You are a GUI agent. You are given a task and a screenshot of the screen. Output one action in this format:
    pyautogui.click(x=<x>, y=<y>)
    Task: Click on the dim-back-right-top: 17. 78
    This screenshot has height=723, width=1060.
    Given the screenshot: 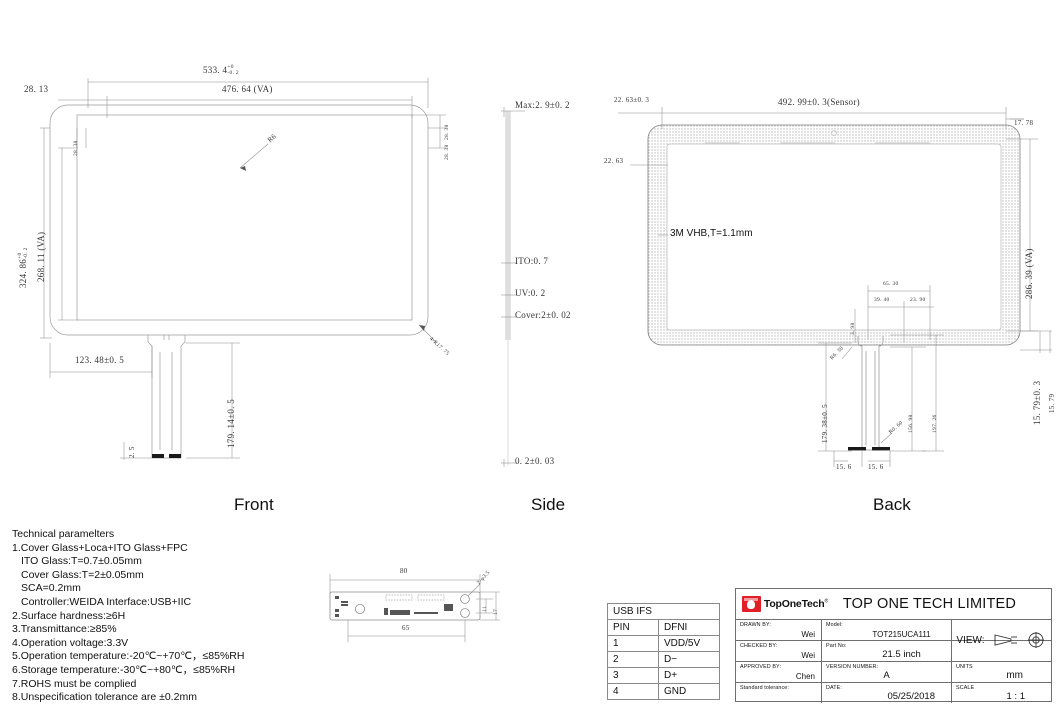 What is the action you would take?
    pyautogui.click(x=1024, y=123)
    